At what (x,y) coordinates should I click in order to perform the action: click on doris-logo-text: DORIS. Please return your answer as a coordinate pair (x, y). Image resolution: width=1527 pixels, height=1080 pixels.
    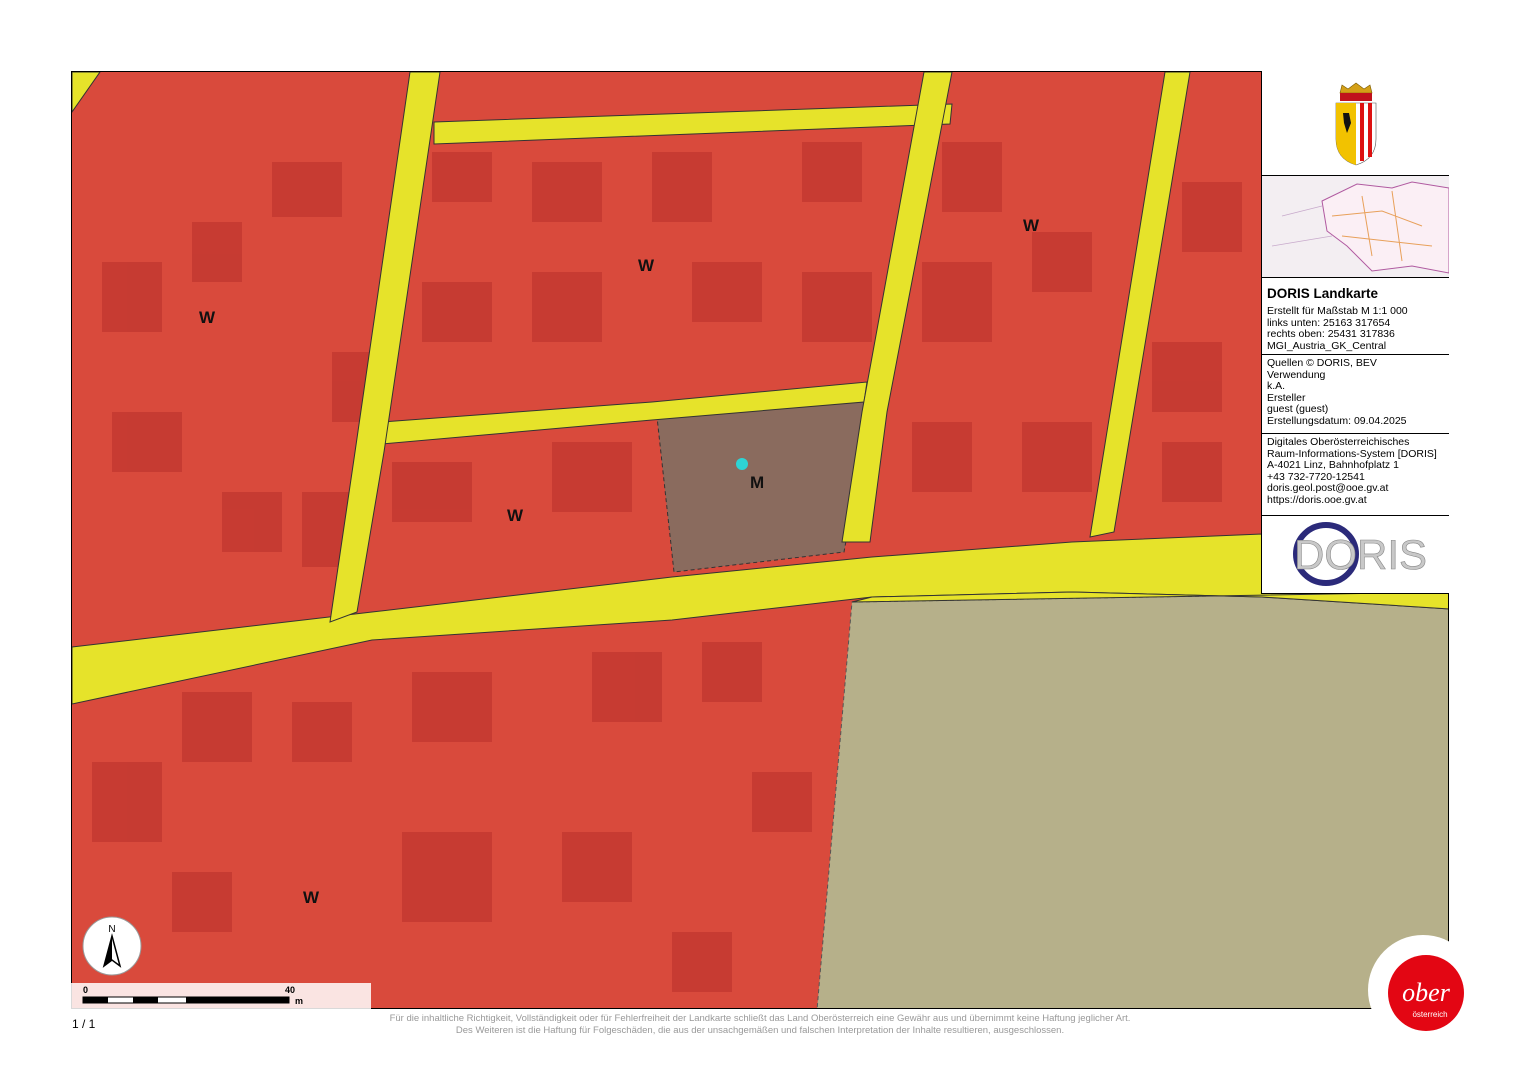
    Looking at the image, I should click on (1360, 554).